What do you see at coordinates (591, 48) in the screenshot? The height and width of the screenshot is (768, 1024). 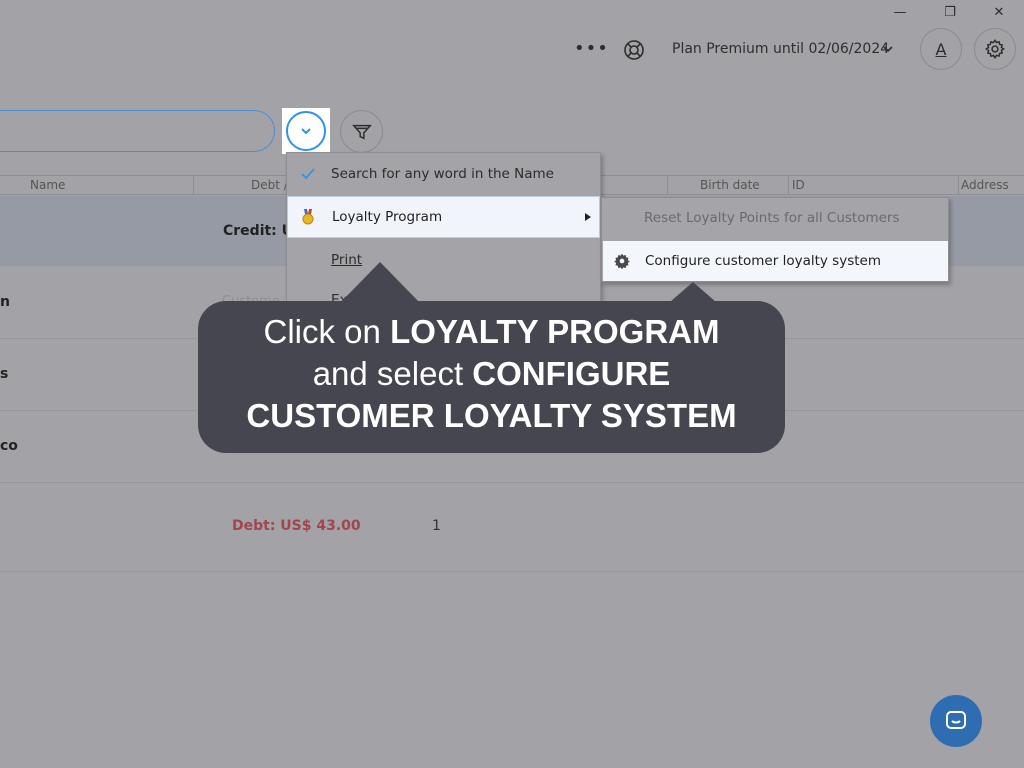 I see `more-options-button: •••` at bounding box center [591, 48].